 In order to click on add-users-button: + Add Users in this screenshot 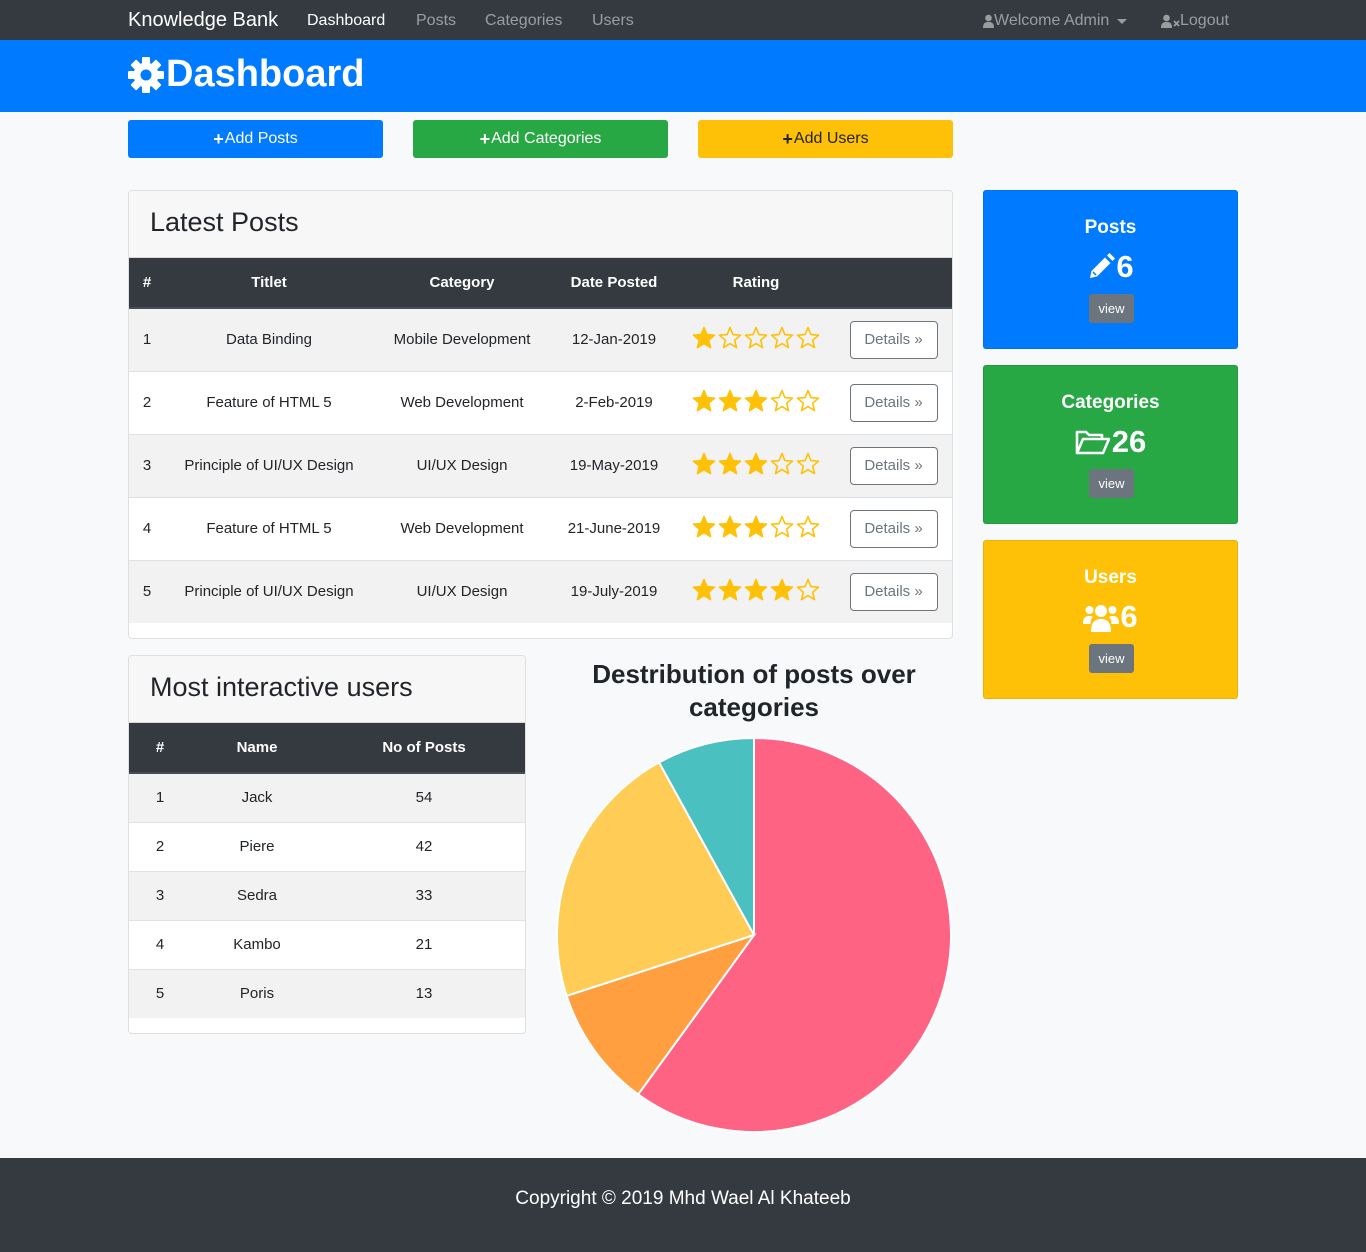, I will do `click(825, 139)`.